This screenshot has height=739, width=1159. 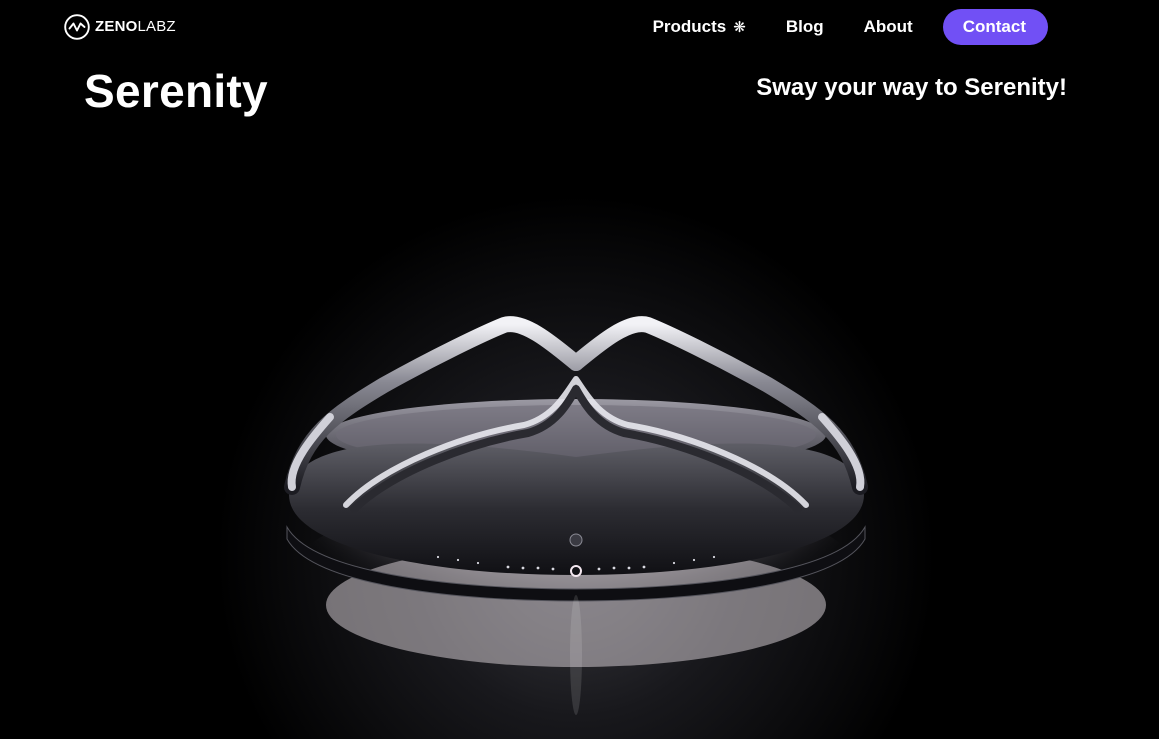 What do you see at coordinates (689, 26) in the screenshot?
I see `nav-link-products-label: Products` at bounding box center [689, 26].